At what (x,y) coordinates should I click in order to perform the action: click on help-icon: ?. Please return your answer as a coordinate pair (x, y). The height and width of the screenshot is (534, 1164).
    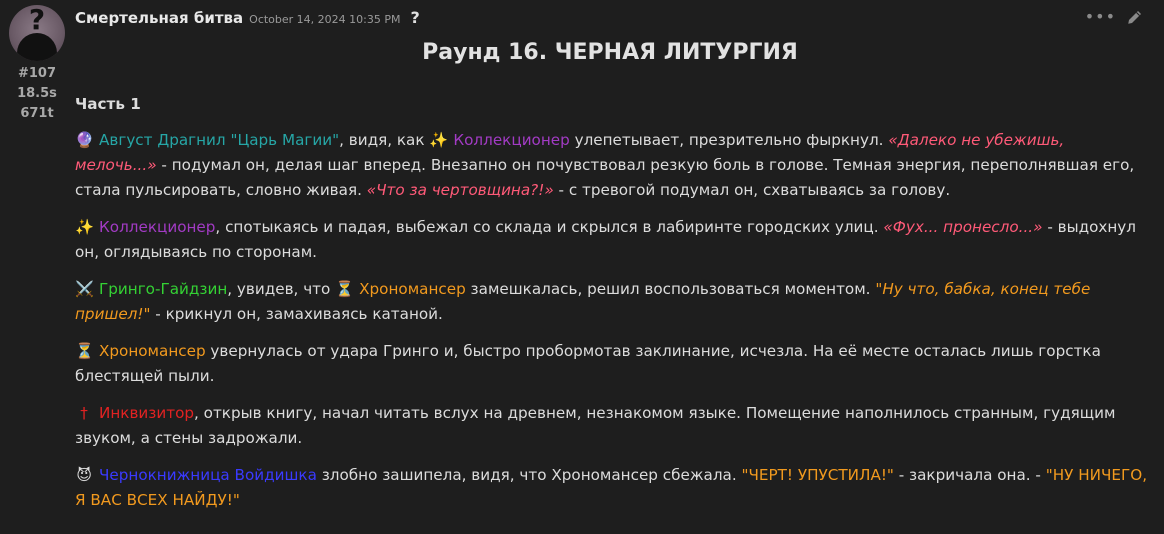
    Looking at the image, I should click on (414, 17).